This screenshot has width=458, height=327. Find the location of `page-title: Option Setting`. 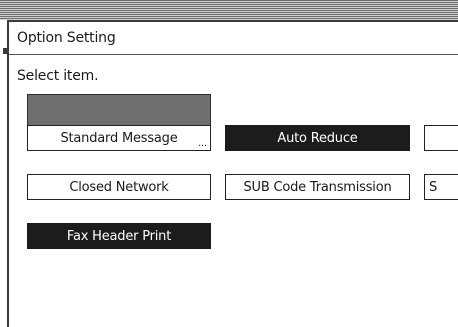

page-title: Option Setting is located at coordinates (66, 38).